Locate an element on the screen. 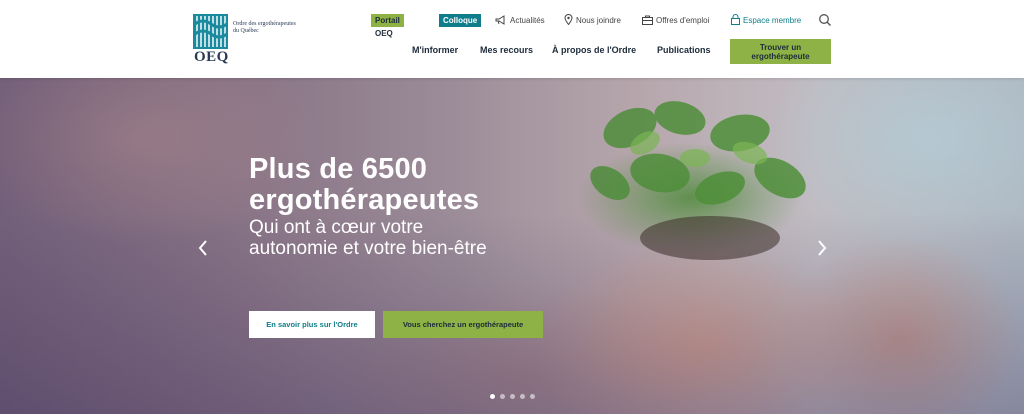 The width and height of the screenshot is (1024, 414). nav-mes-recours: Mes recours is located at coordinates (506, 51).